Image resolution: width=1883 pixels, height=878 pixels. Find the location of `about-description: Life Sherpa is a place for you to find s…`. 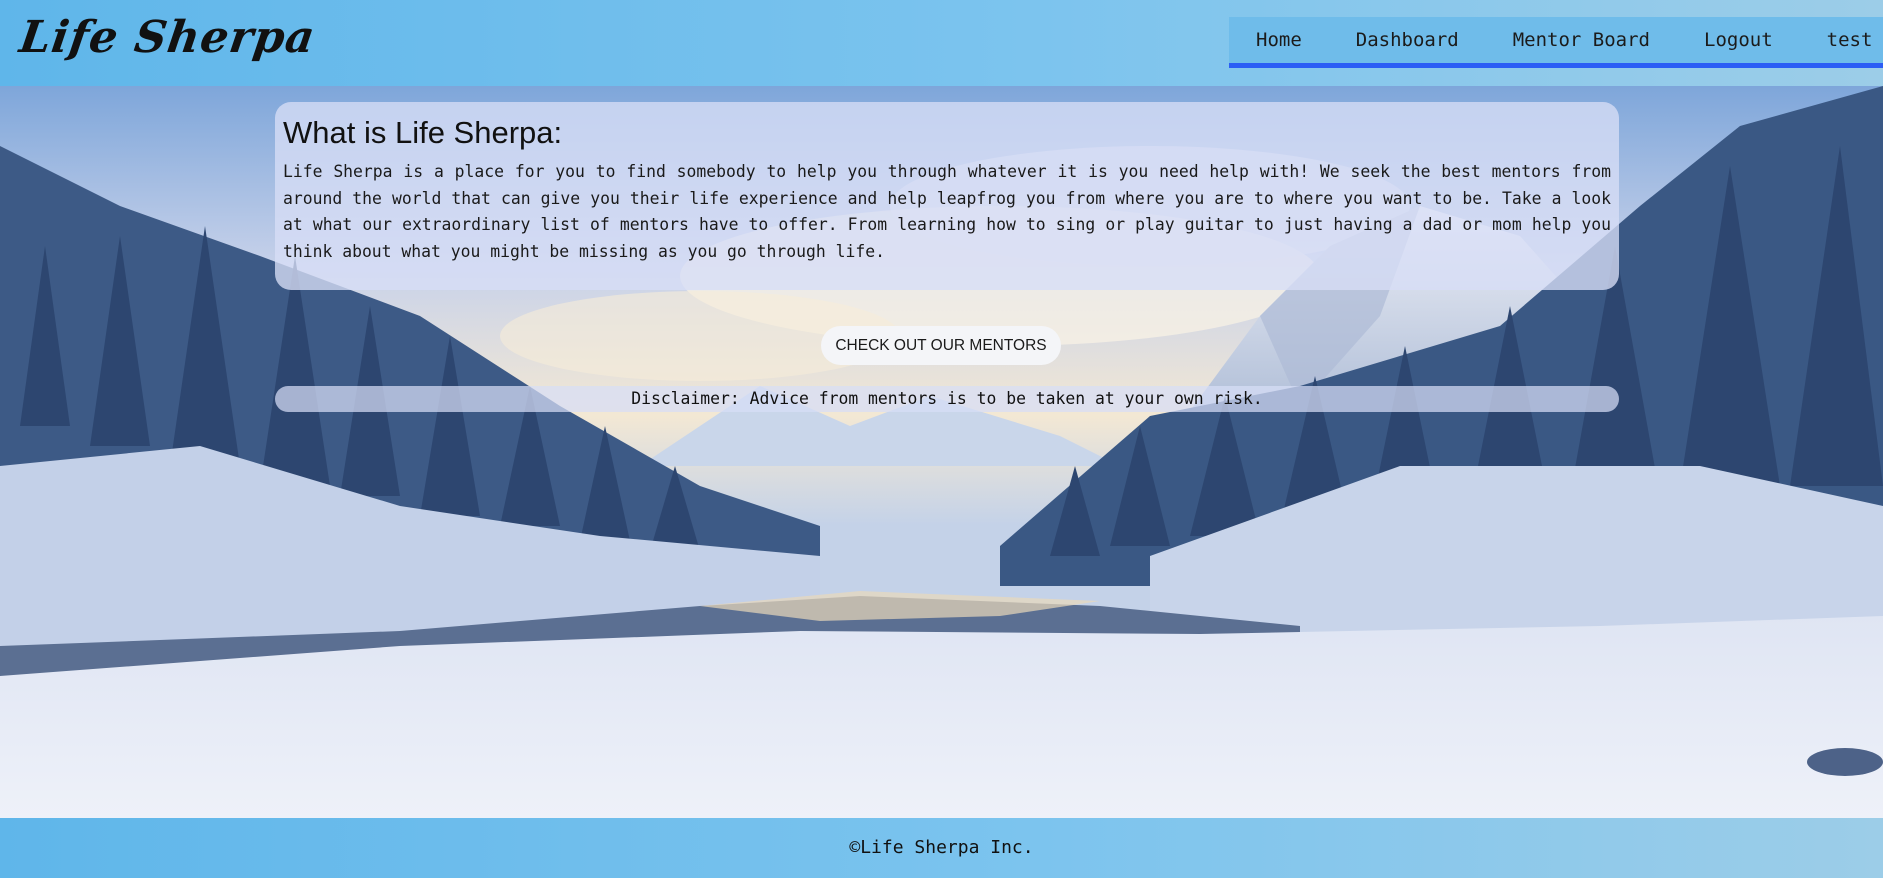

about-description: Life Sherpa is a place for you to find s… is located at coordinates (947, 211).